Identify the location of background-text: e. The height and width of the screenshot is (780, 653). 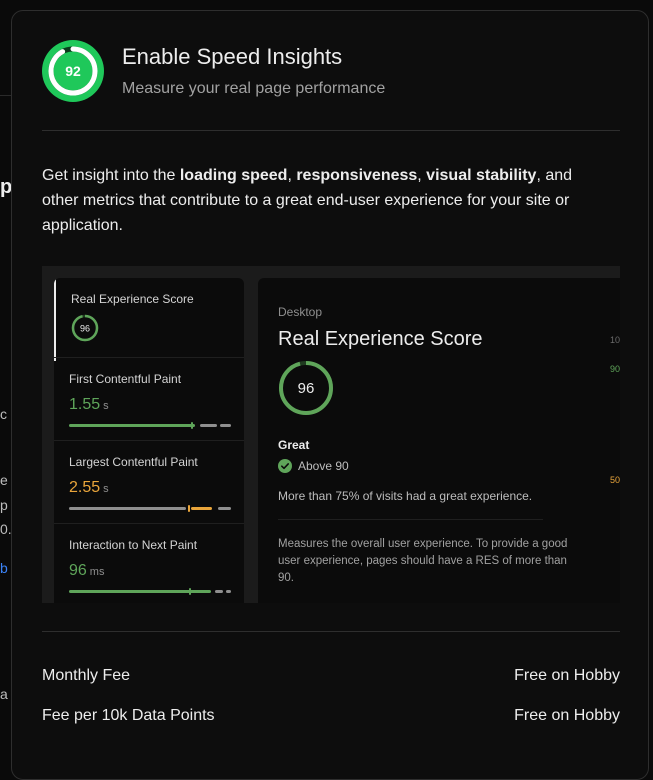
(4, 480).